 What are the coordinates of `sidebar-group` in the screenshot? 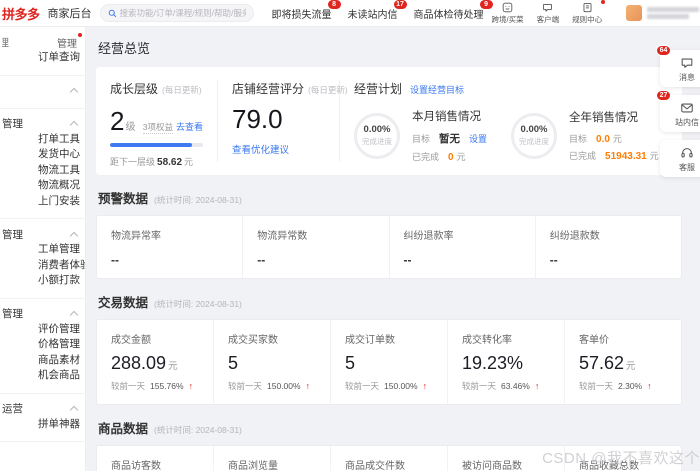 It's located at (42, 92).